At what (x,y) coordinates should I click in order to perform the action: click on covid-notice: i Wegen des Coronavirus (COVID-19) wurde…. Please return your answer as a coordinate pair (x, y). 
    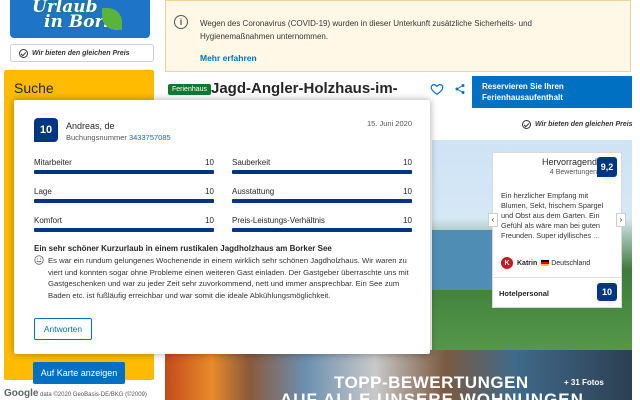
    Looking at the image, I should click on (398, 36).